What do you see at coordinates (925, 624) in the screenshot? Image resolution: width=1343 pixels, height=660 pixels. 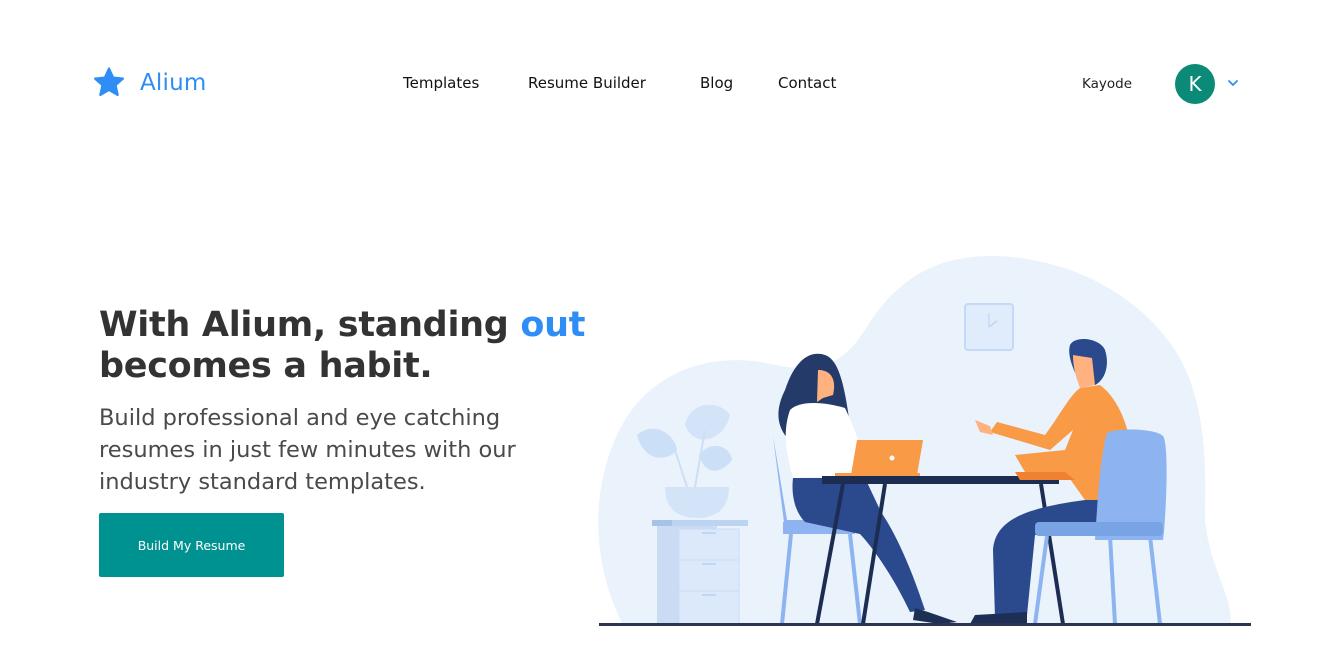 I see `floor-line` at bounding box center [925, 624].